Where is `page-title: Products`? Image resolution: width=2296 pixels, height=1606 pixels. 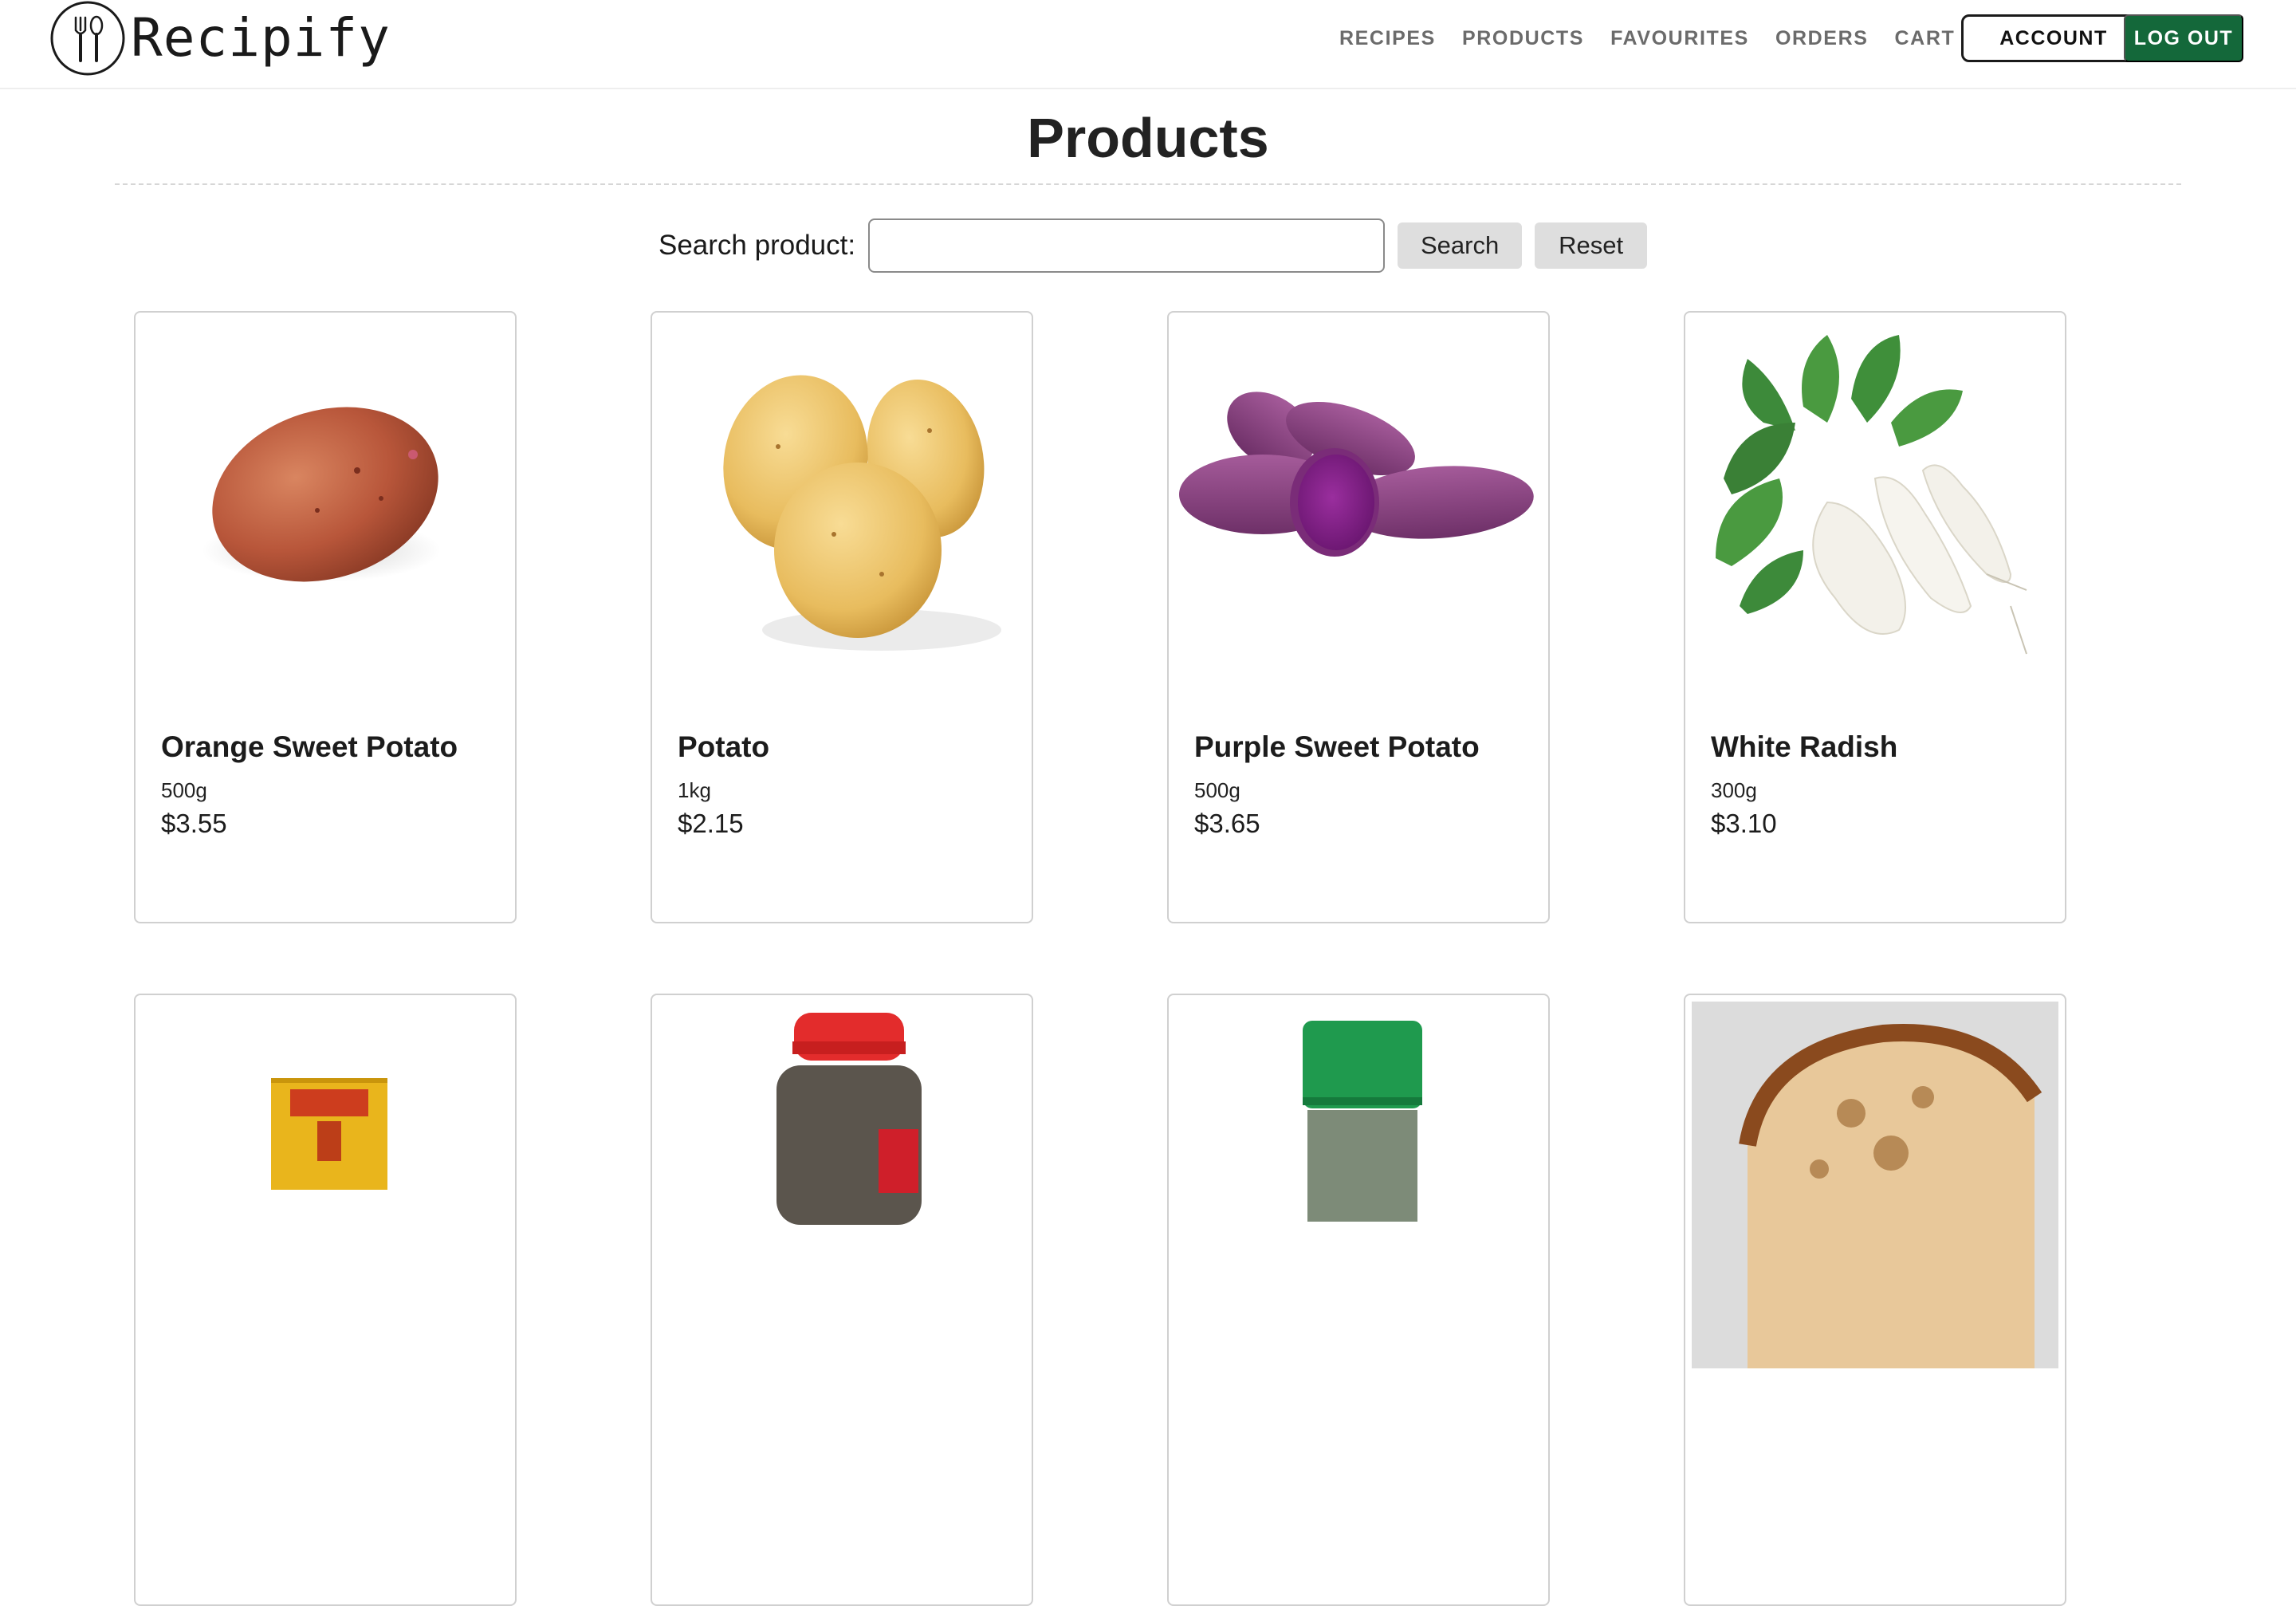
page-title: Products is located at coordinates (1148, 138).